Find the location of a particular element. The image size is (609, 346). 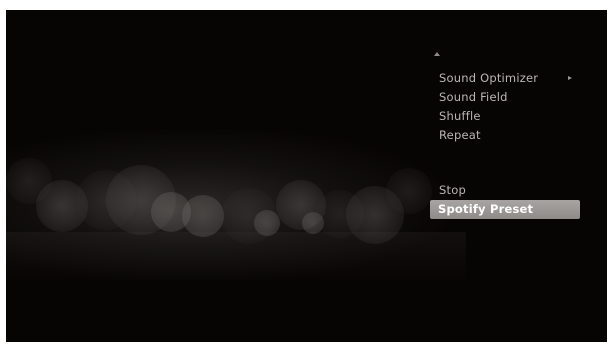

menu-item-label: Repeat is located at coordinates (460, 135).